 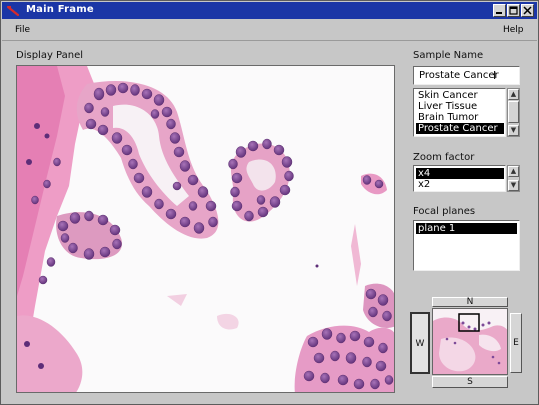 I want to click on maximize-button, so click(x=513, y=10).